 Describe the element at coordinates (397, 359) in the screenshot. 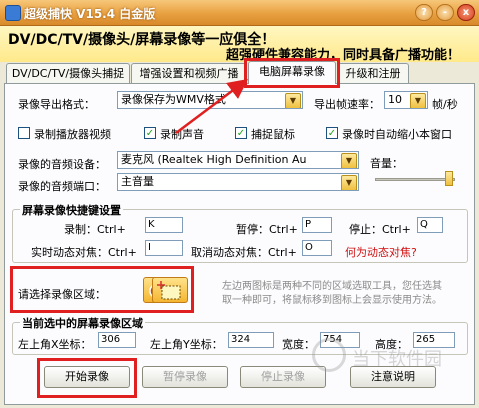

I see `watermark-text: 当下软件园` at that location.